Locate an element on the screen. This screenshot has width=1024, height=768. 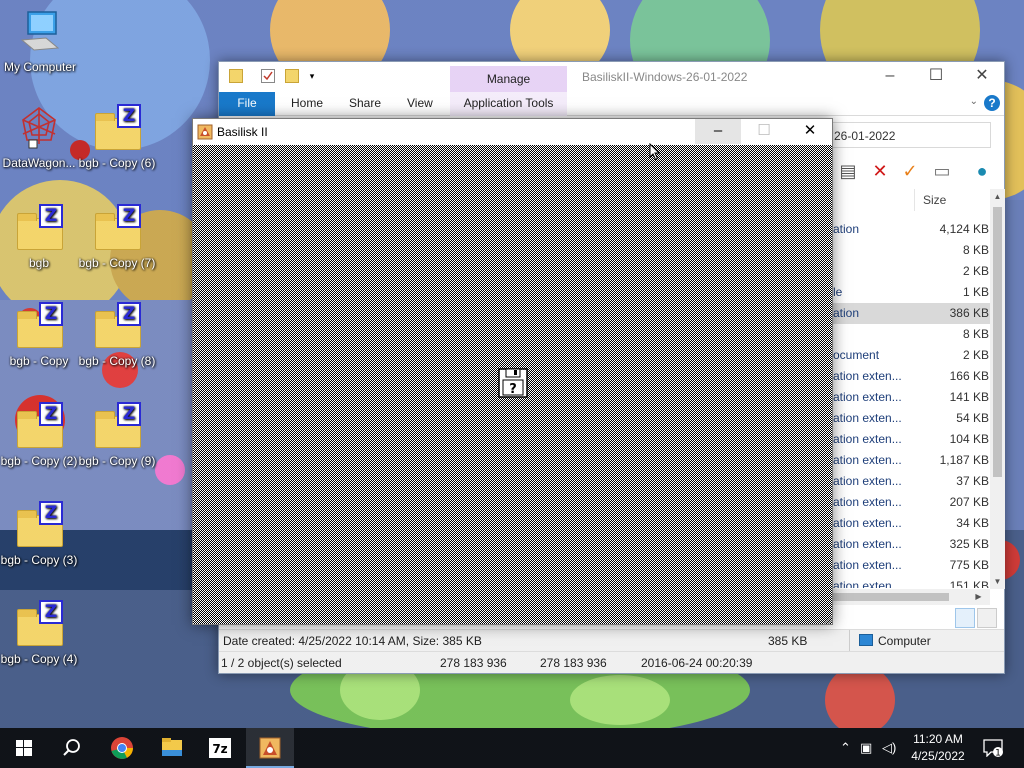
new-folder-icon is located at coordinates (292, 76).